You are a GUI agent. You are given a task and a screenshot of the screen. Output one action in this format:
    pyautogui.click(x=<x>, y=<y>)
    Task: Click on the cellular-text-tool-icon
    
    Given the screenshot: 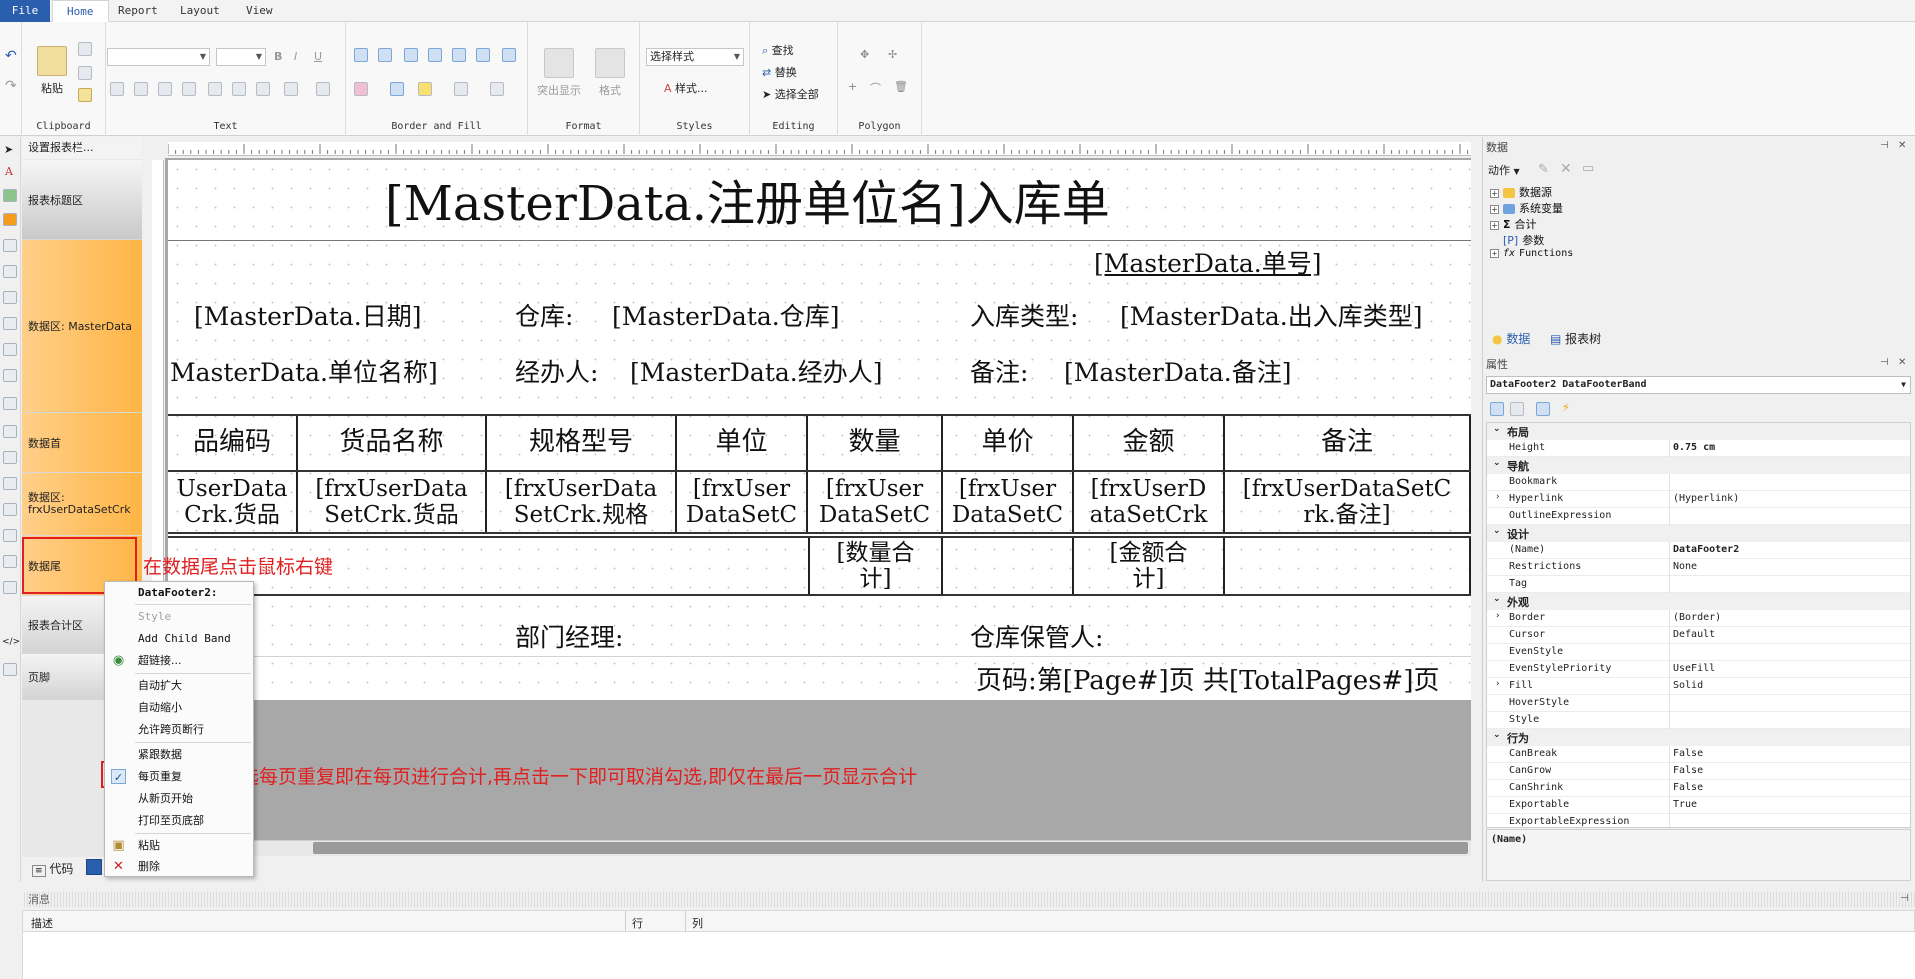 What is the action you would take?
    pyautogui.click(x=10, y=535)
    